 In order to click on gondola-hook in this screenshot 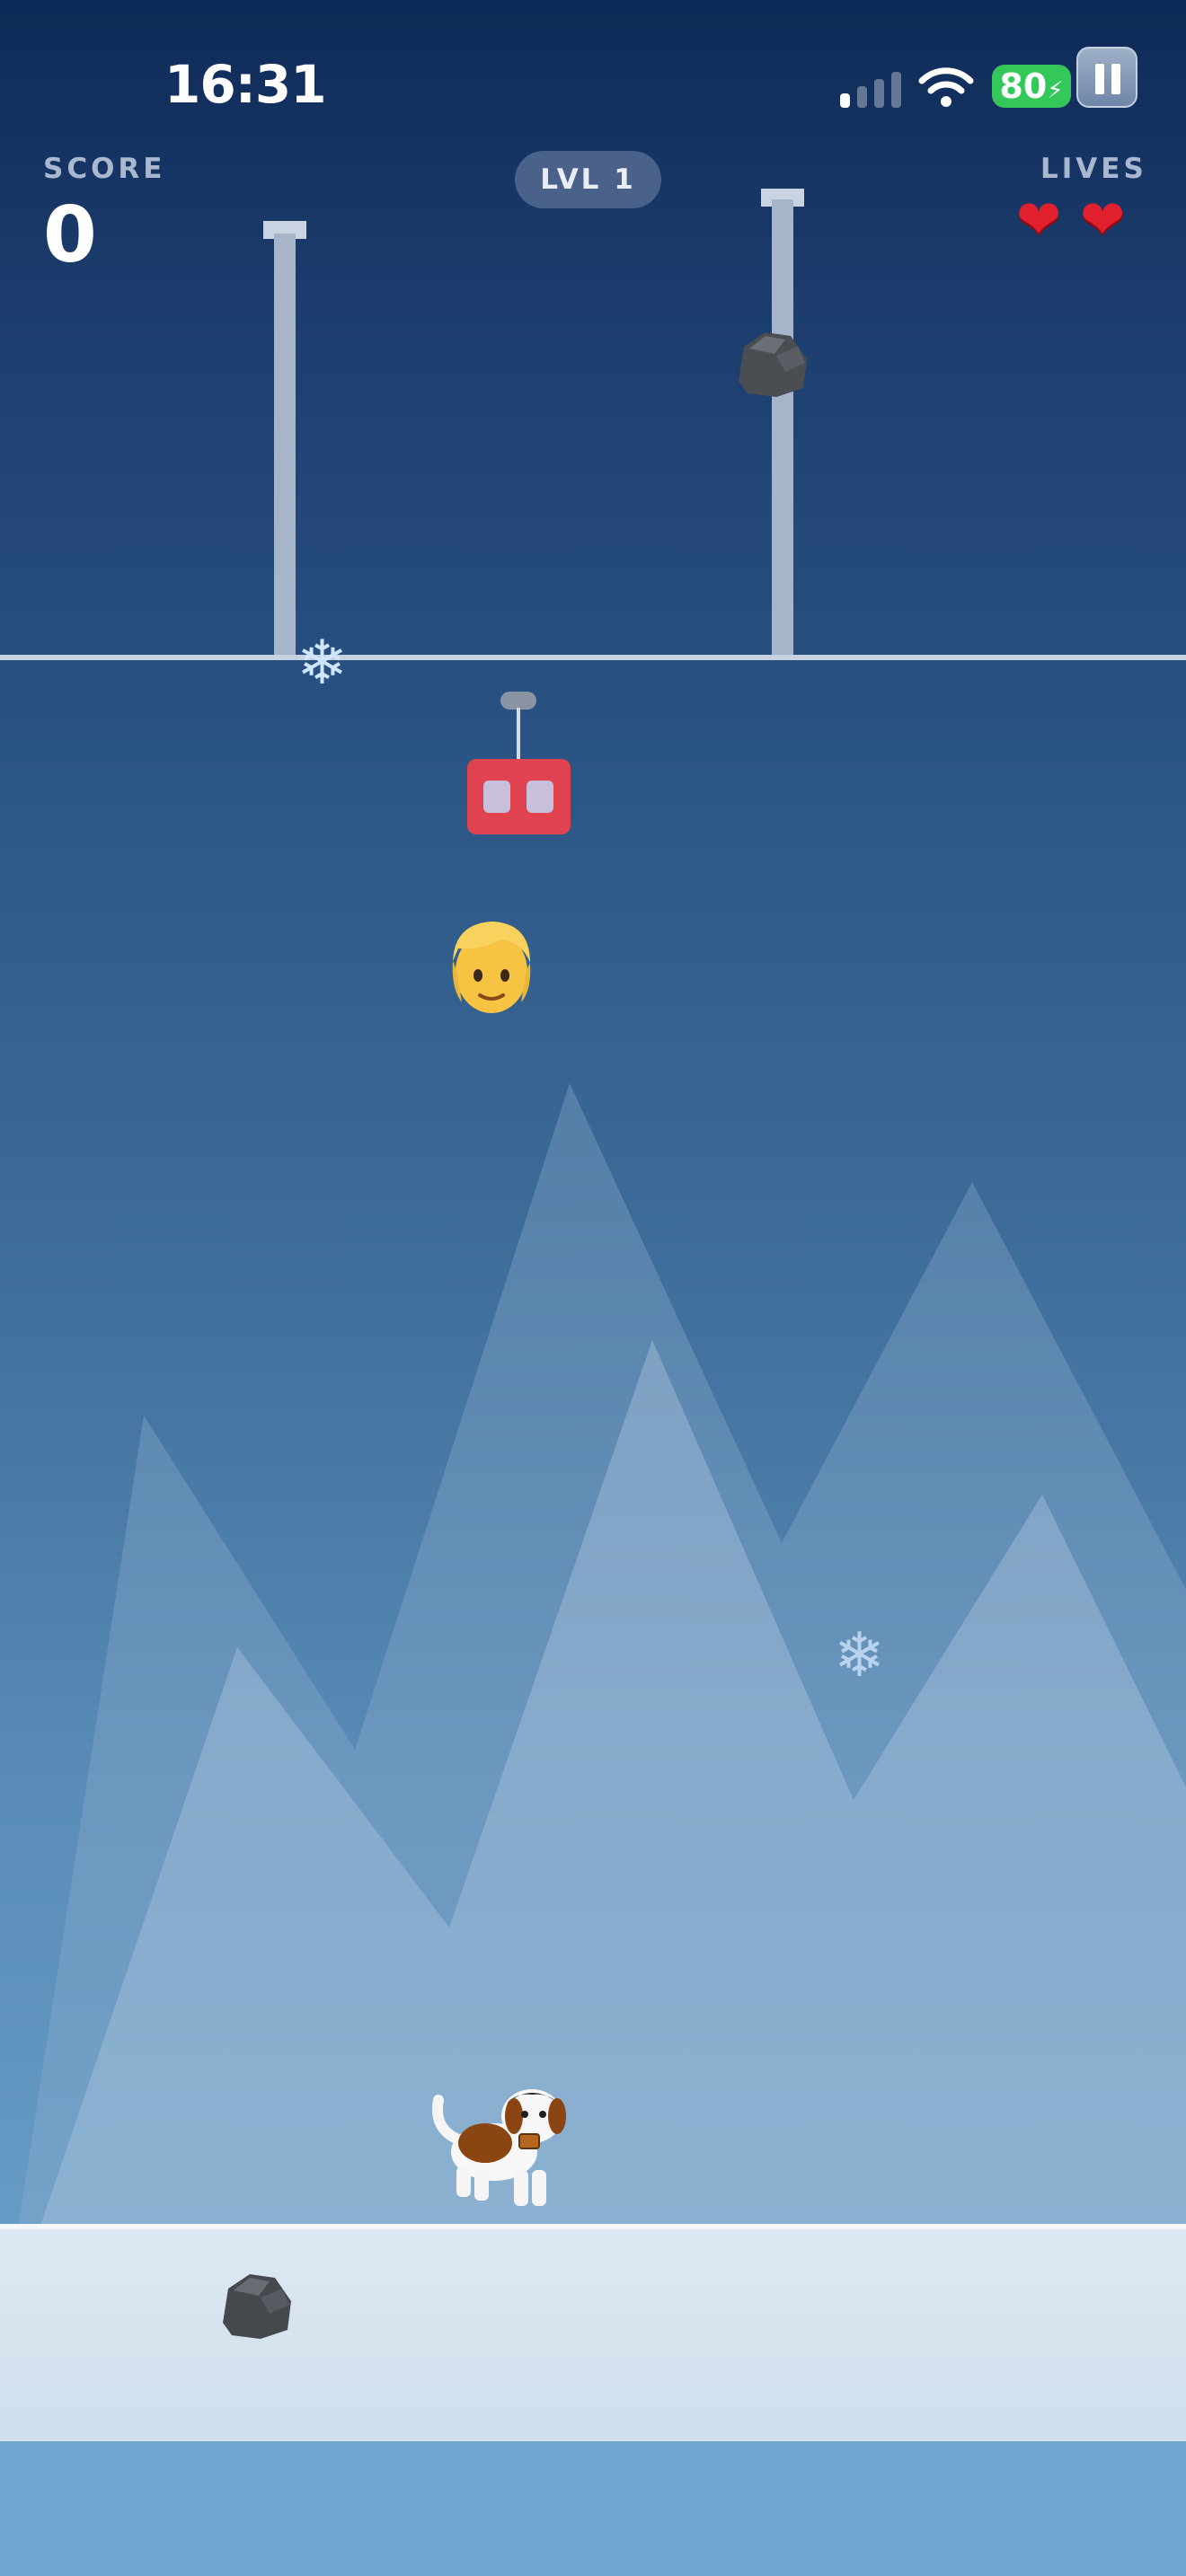, I will do `click(518, 701)`.